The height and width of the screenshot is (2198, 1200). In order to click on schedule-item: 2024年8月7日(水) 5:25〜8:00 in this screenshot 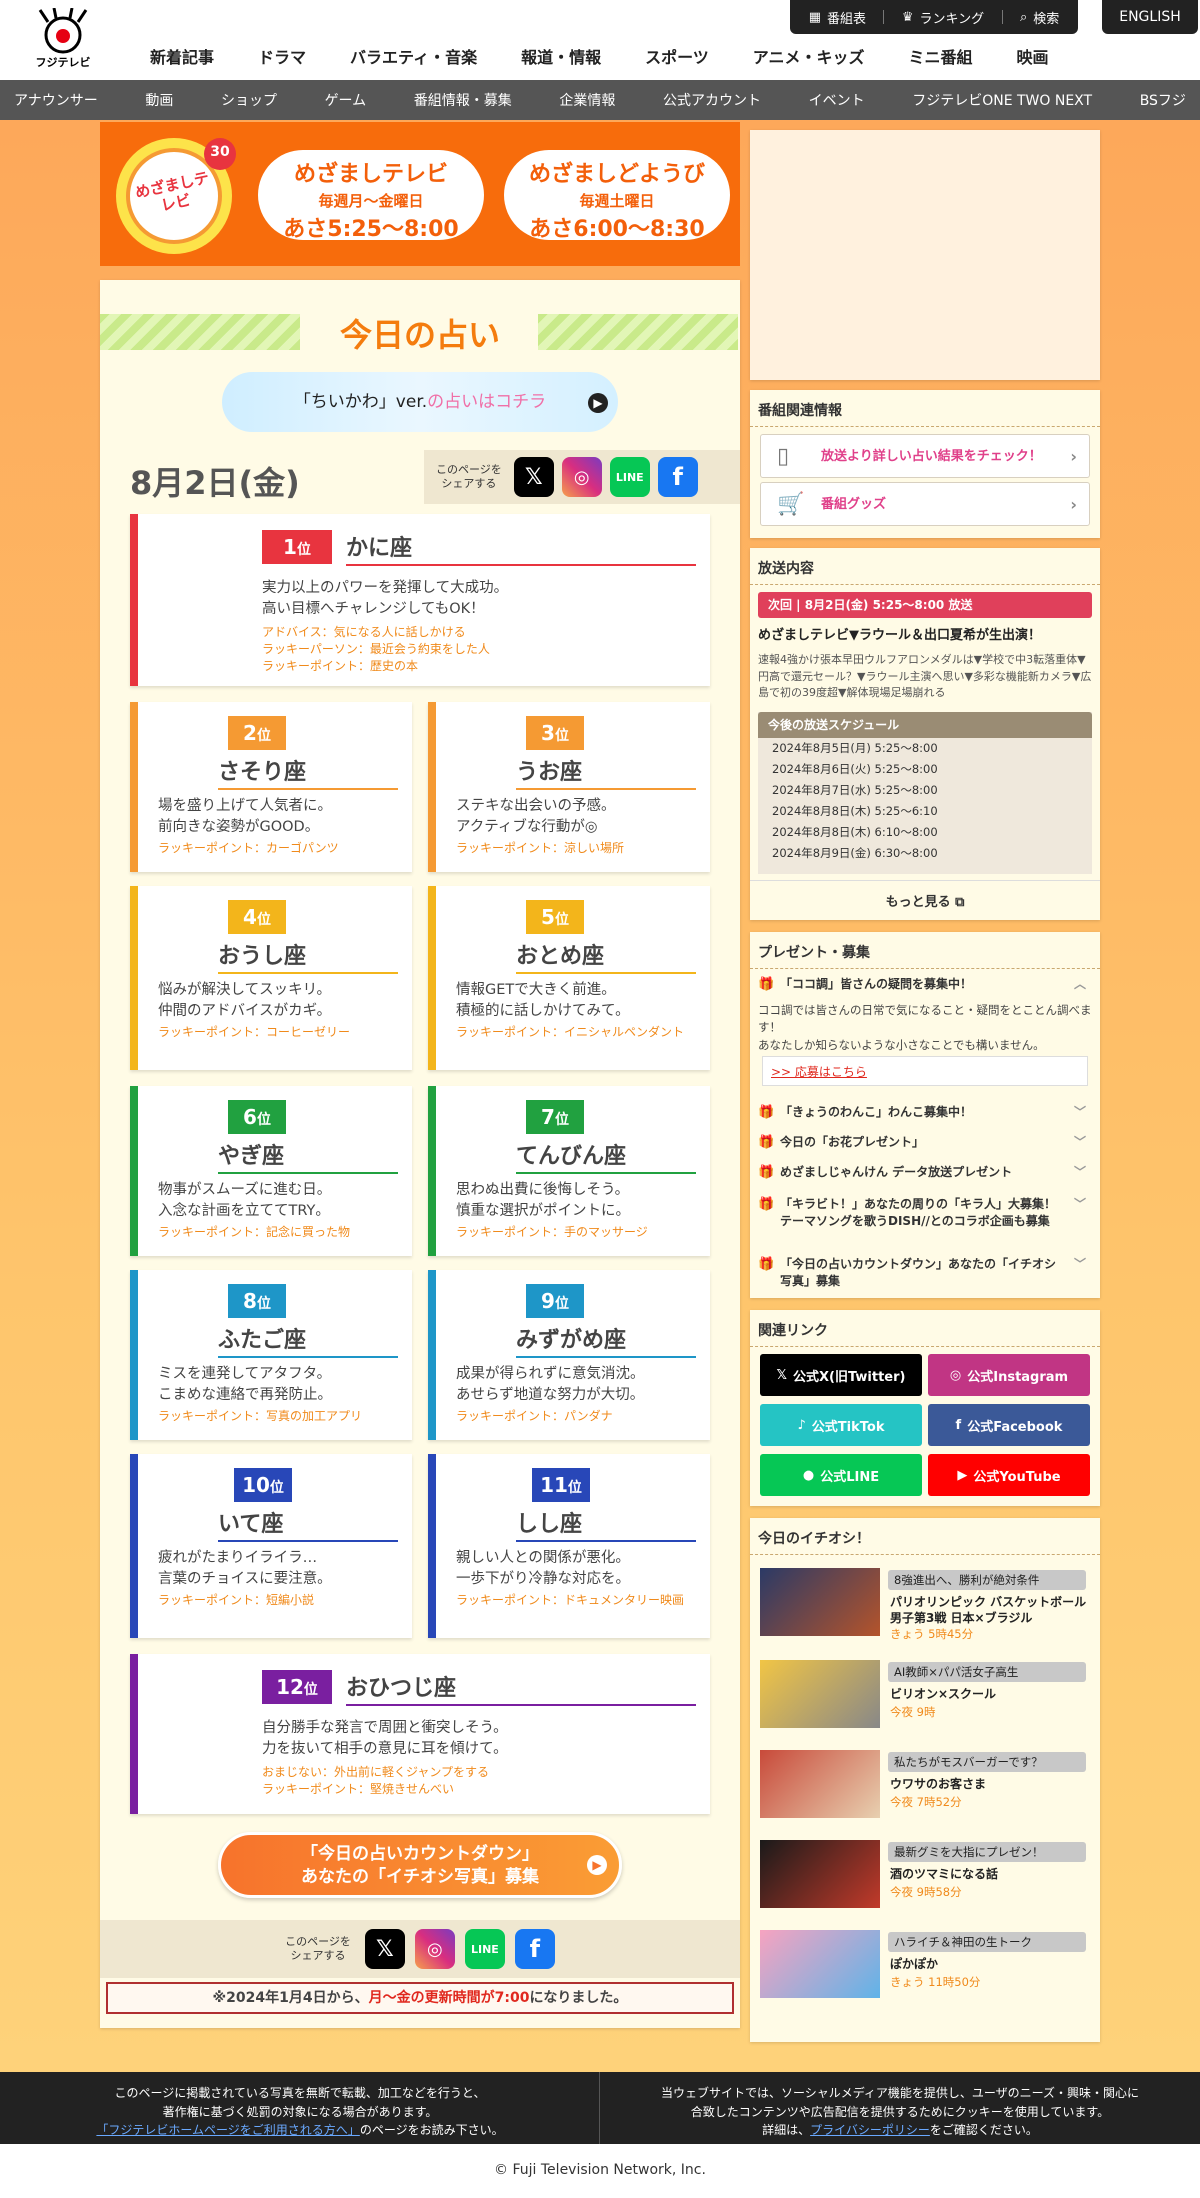, I will do `click(855, 790)`.